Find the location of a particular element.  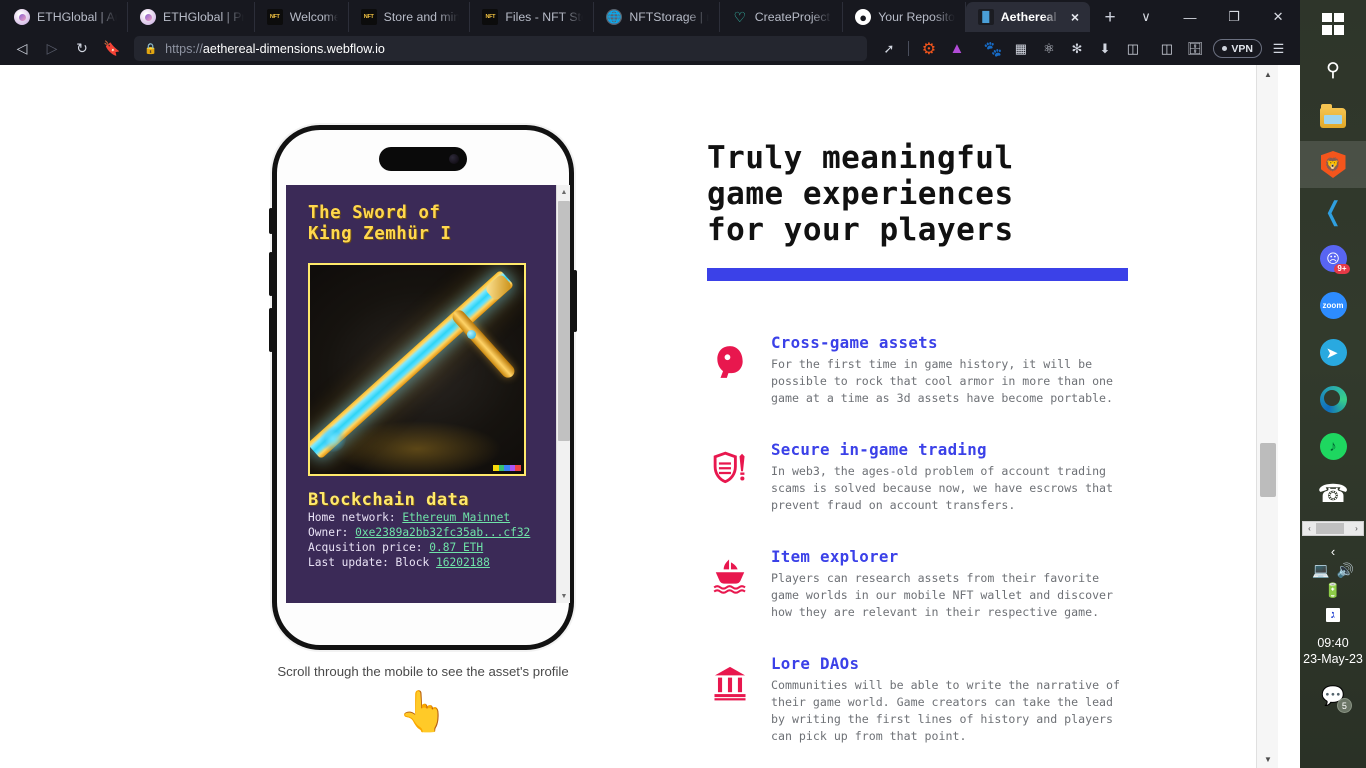

metamask-extension-icon: 🐾 is located at coordinates (992, 49).